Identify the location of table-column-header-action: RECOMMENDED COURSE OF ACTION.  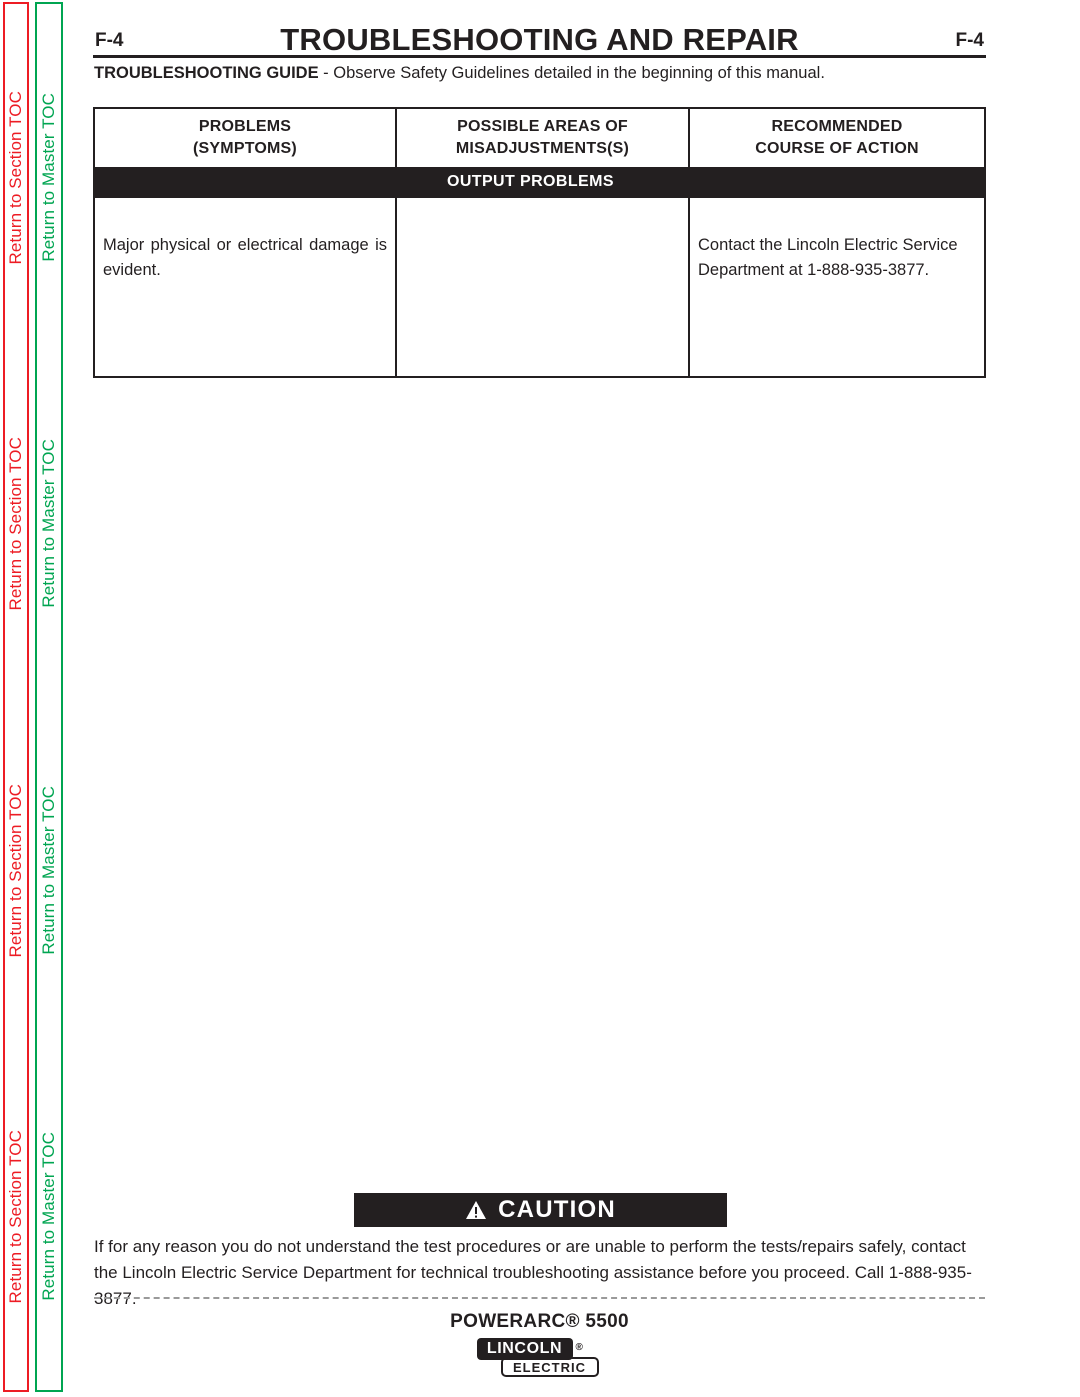
(837, 138).